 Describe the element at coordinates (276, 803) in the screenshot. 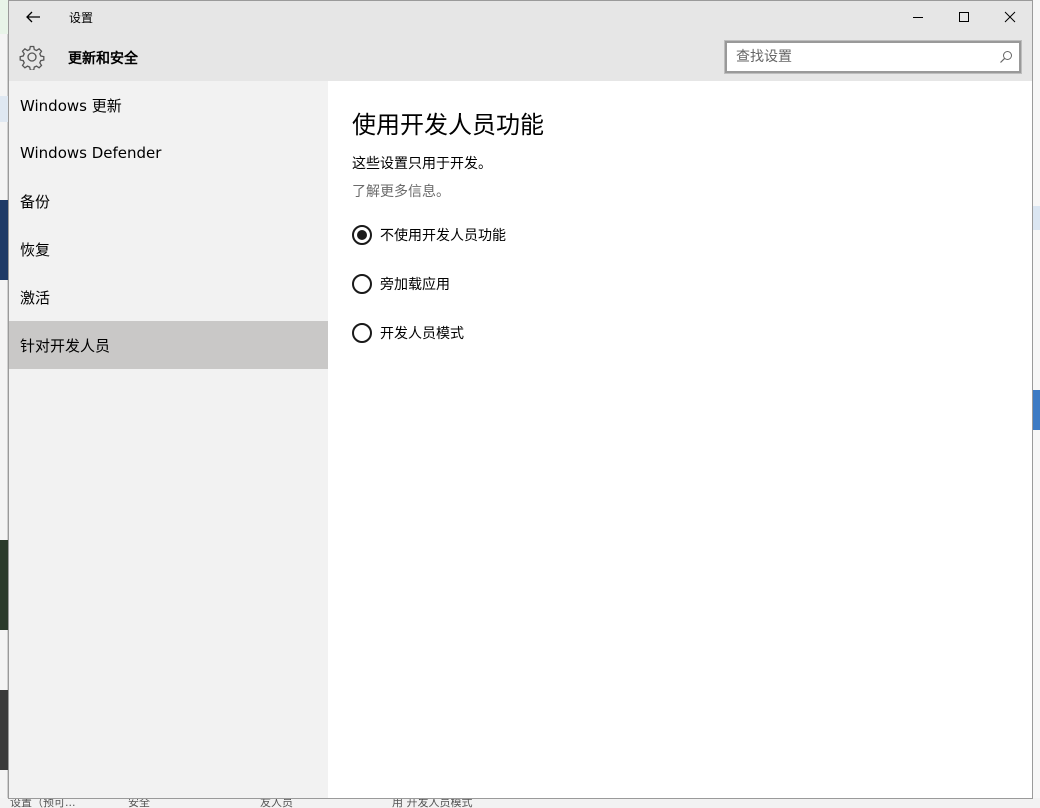

I see `background-fragment-text: 友人员` at that location.